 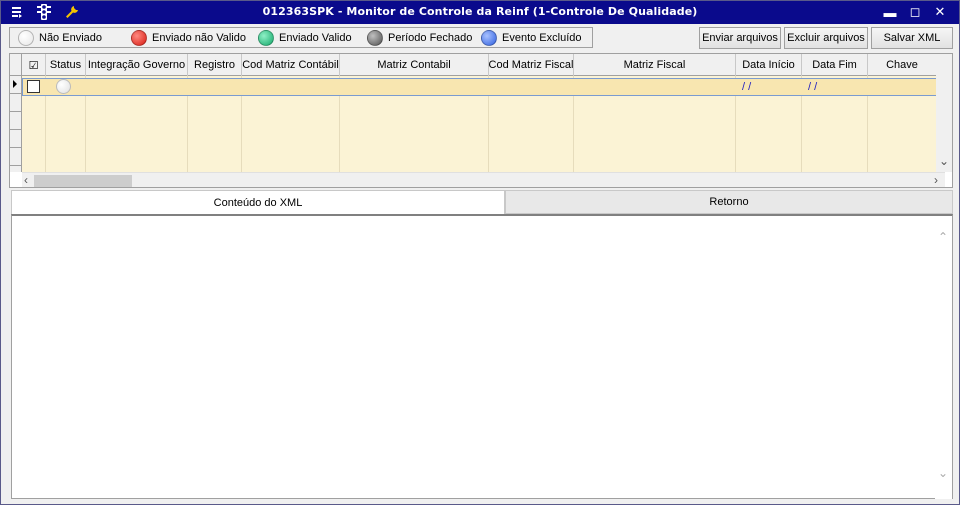 What do you see at coordinates (944, 113) in the screenshot?
I see `grid-vertical-scrollbar: ⌄` at bounding box center [944, 113].